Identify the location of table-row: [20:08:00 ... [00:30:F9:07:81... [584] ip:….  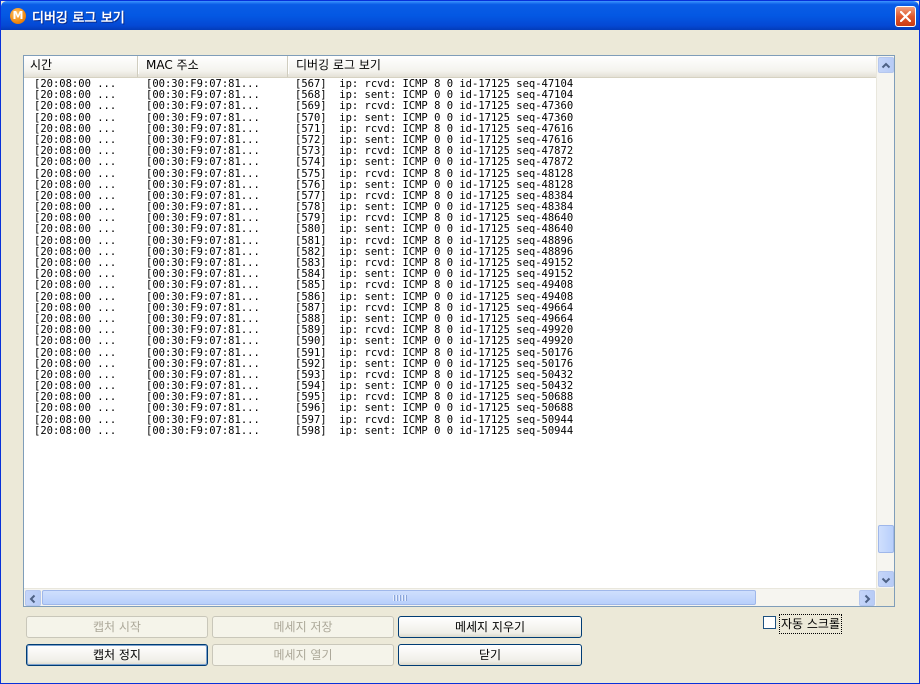
(450, 274).